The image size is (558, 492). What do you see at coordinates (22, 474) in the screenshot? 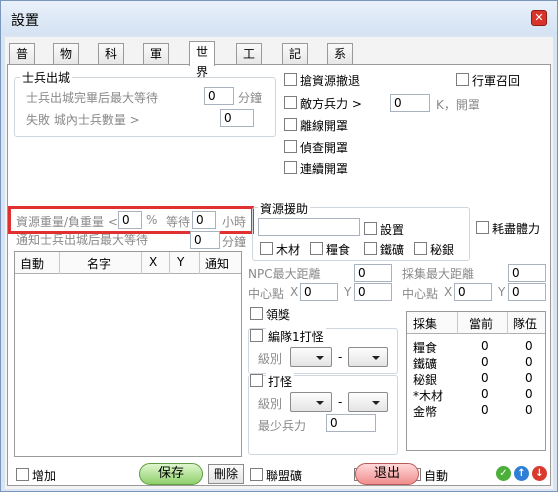
I see `add-checkbox` at bounding box center [22, 474].